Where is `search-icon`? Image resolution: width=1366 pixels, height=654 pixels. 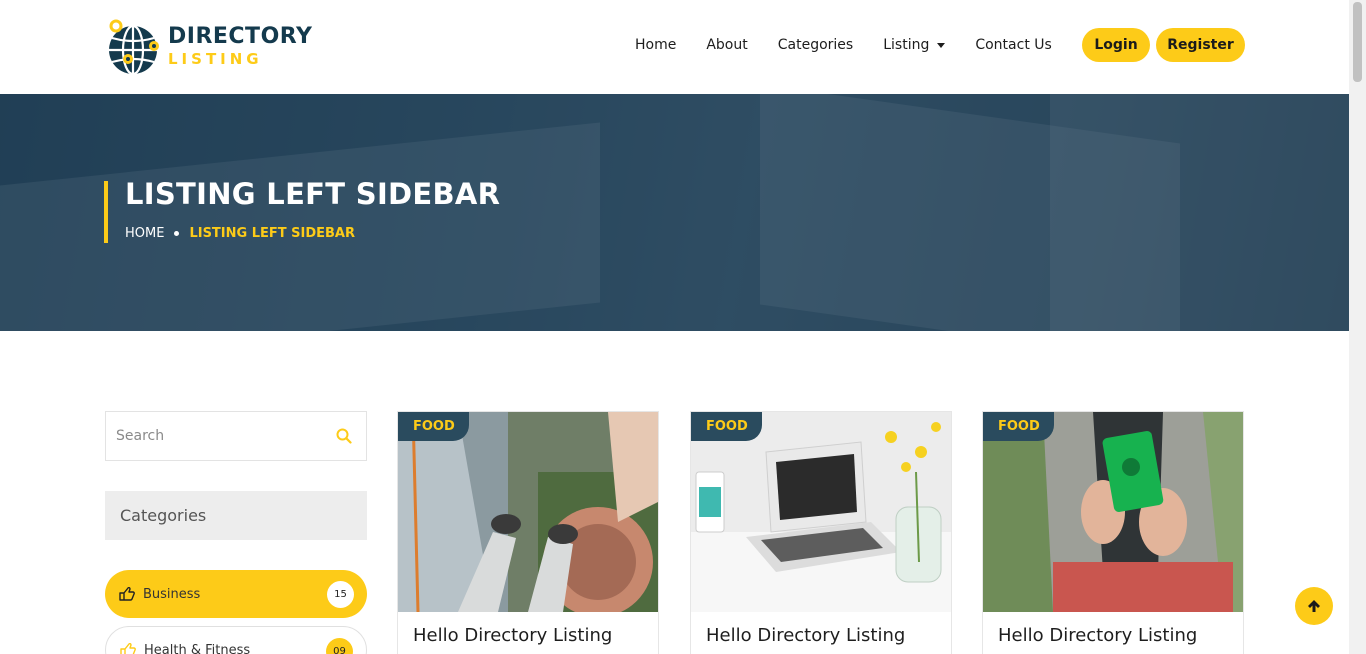 search-icon is located at coordinates (344, 436).